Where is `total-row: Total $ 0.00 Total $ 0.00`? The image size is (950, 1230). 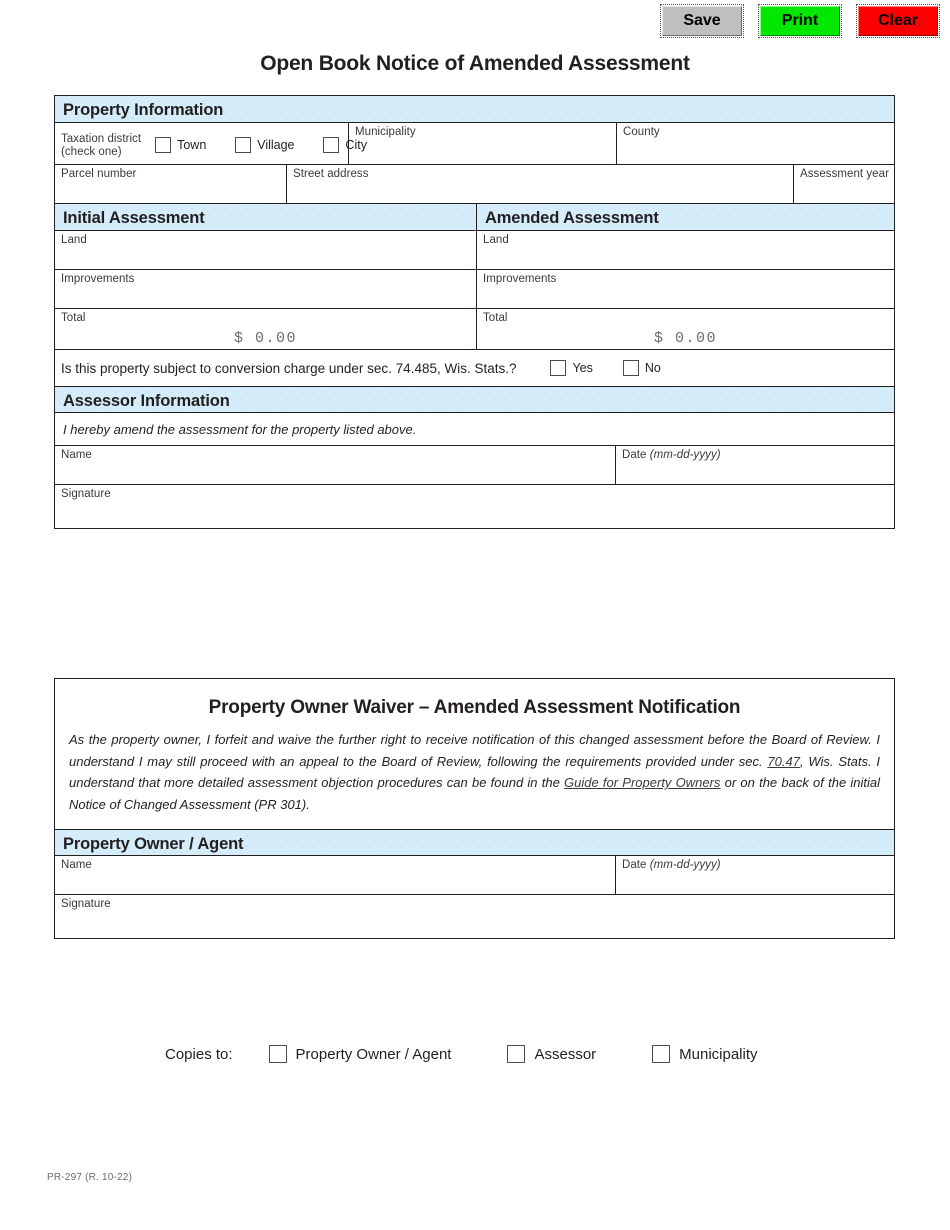
total-row: Total $ 0.00 Total $ 0.00 is located at coordinates (474, 328).